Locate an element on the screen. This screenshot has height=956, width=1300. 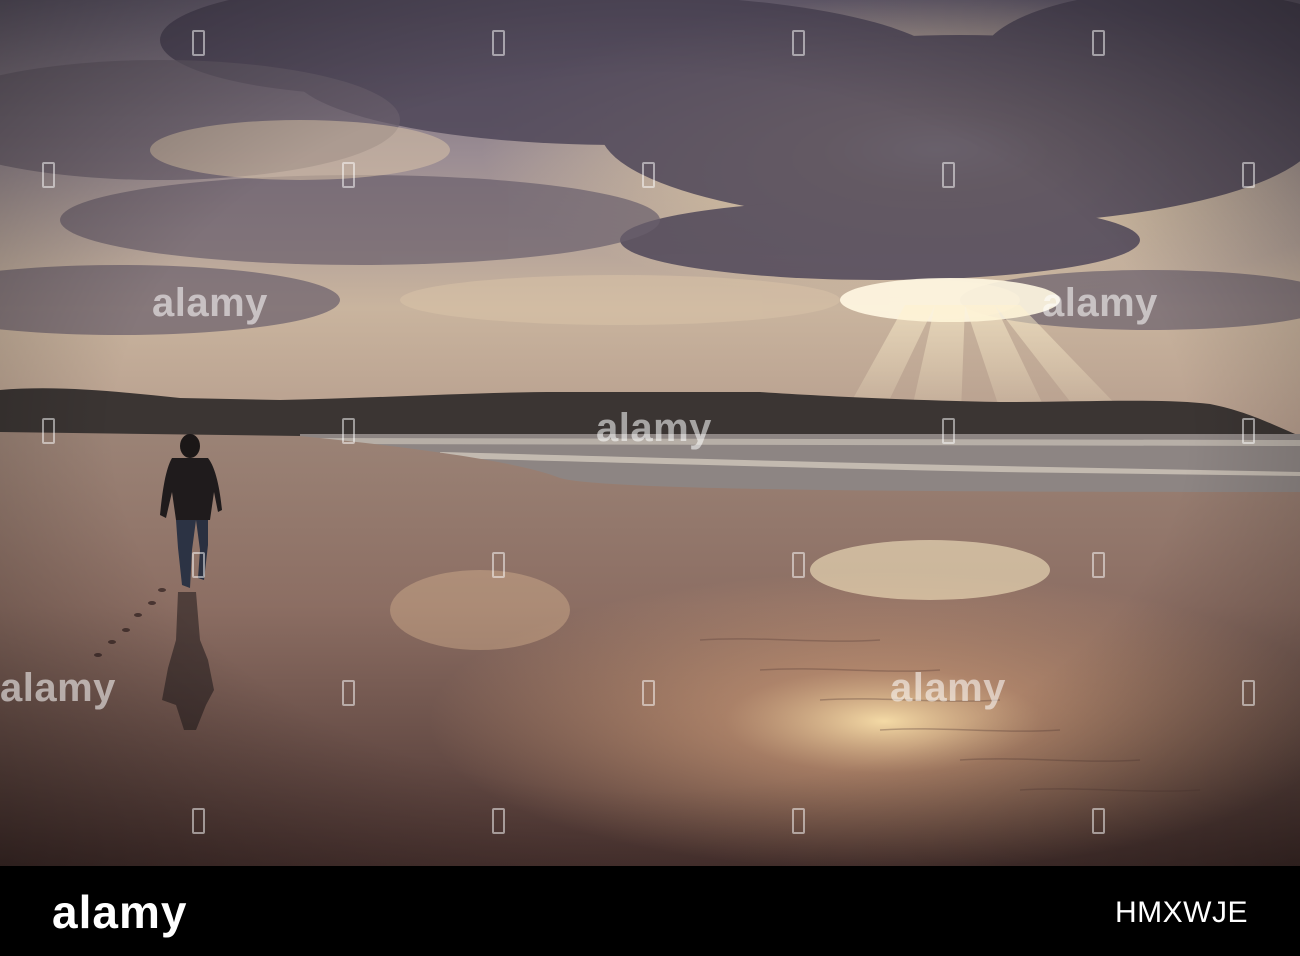
alamy-logo: alamy is located at coordinates (120, 912).